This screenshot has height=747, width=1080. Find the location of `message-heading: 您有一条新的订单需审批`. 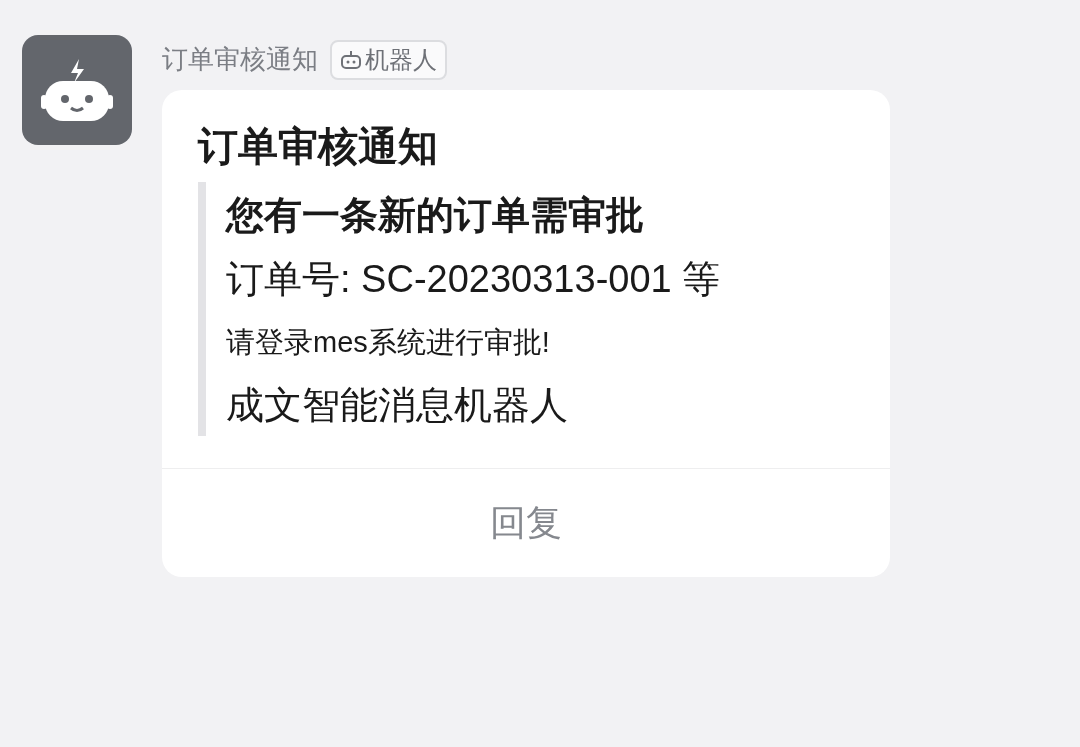

message-heading: 您有一条新的订单需审批 is located at coordinates (435, 215).